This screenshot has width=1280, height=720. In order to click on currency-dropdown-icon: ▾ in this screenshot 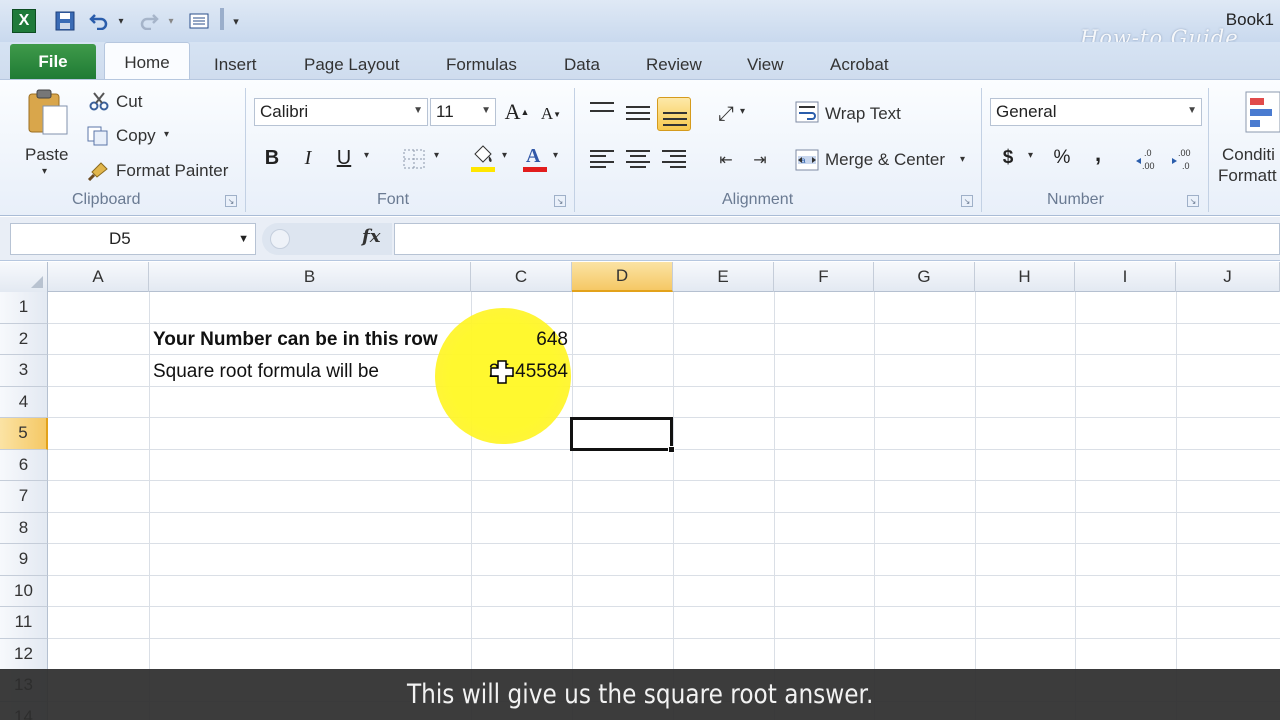, I will do `click(1030, 155)`.